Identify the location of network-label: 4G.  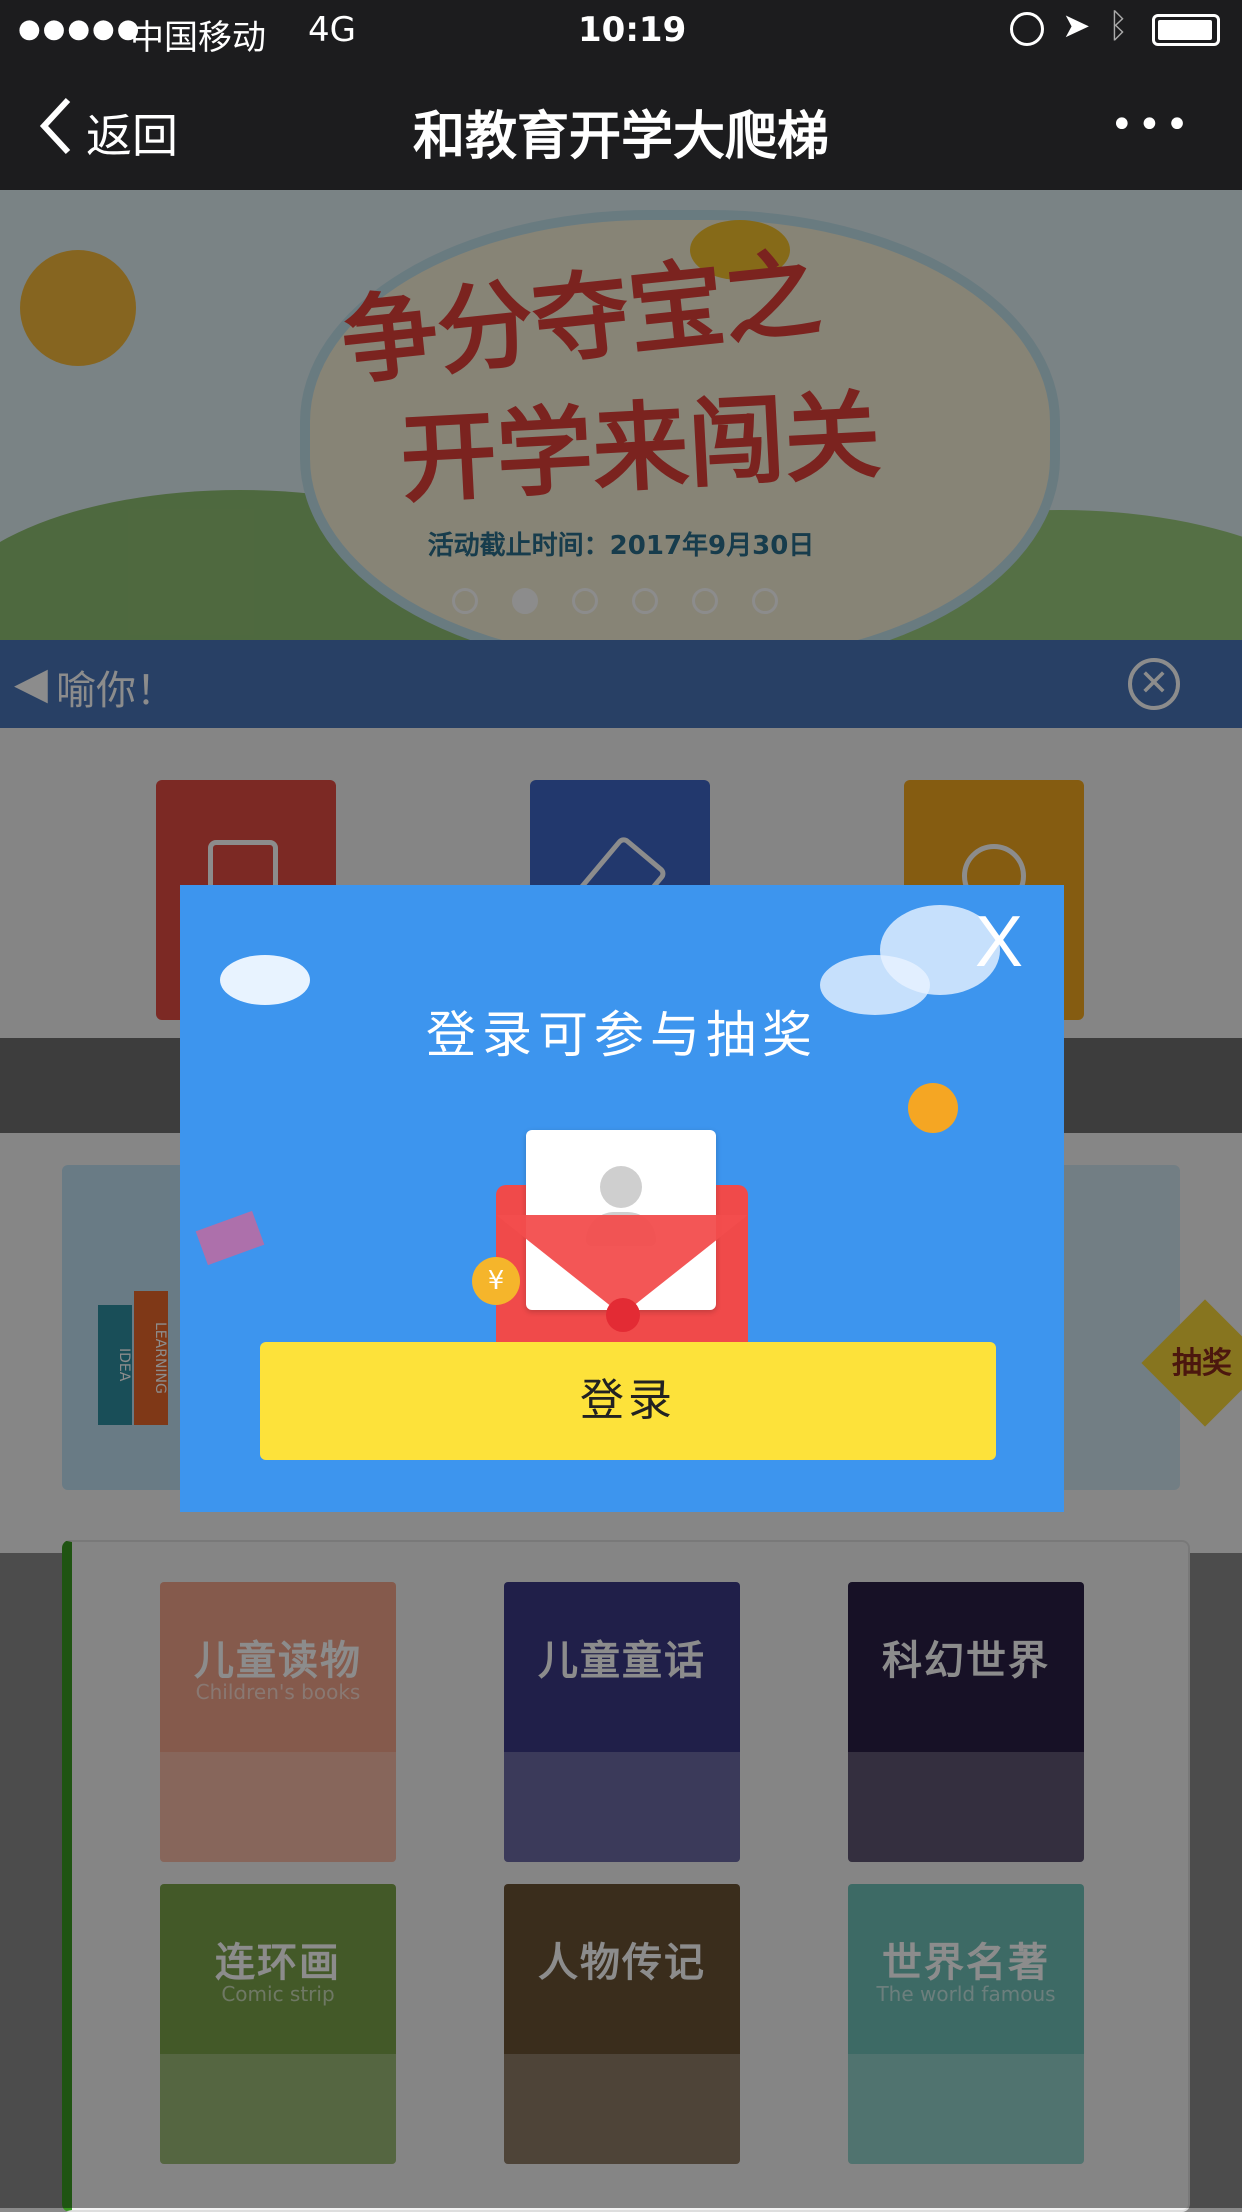
(332, 30).